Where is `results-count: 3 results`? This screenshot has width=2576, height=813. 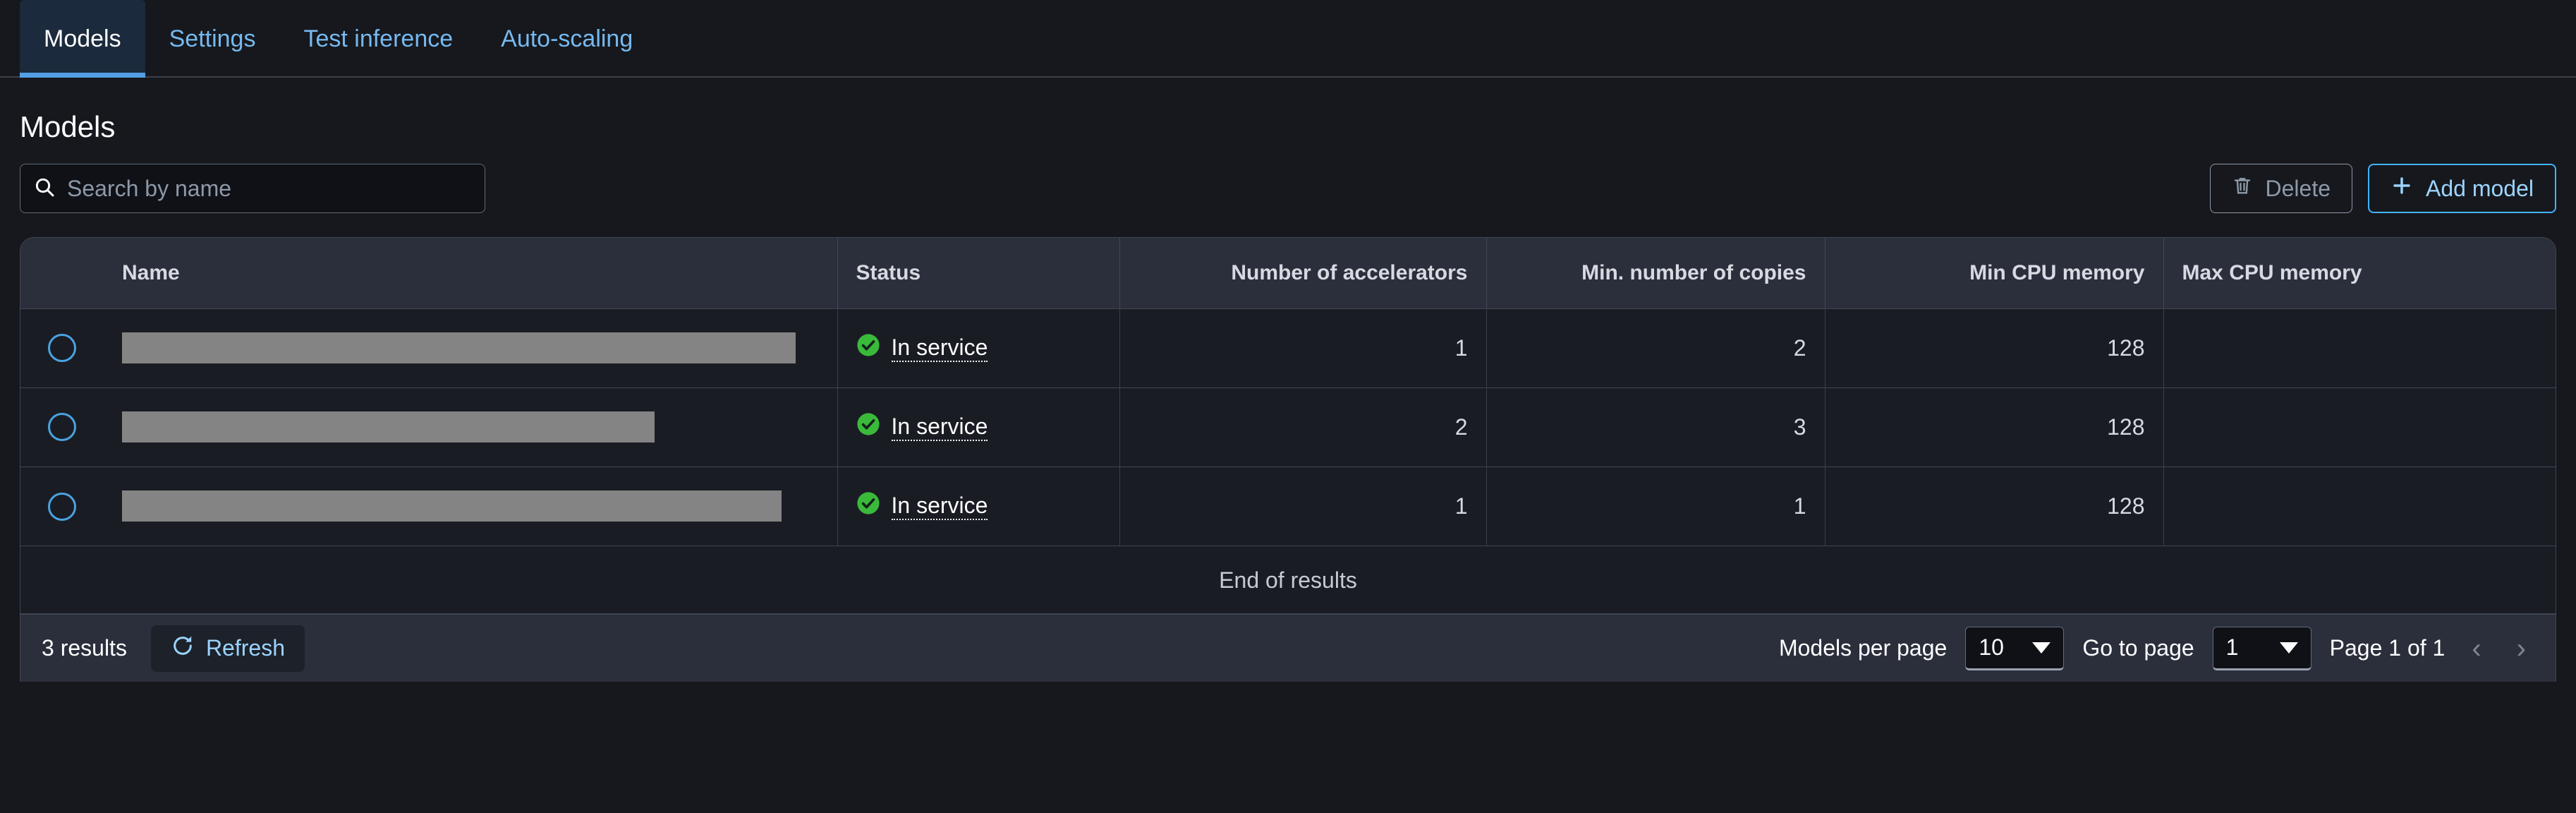
results-count: 3 results is located at coordinates (84, 648).